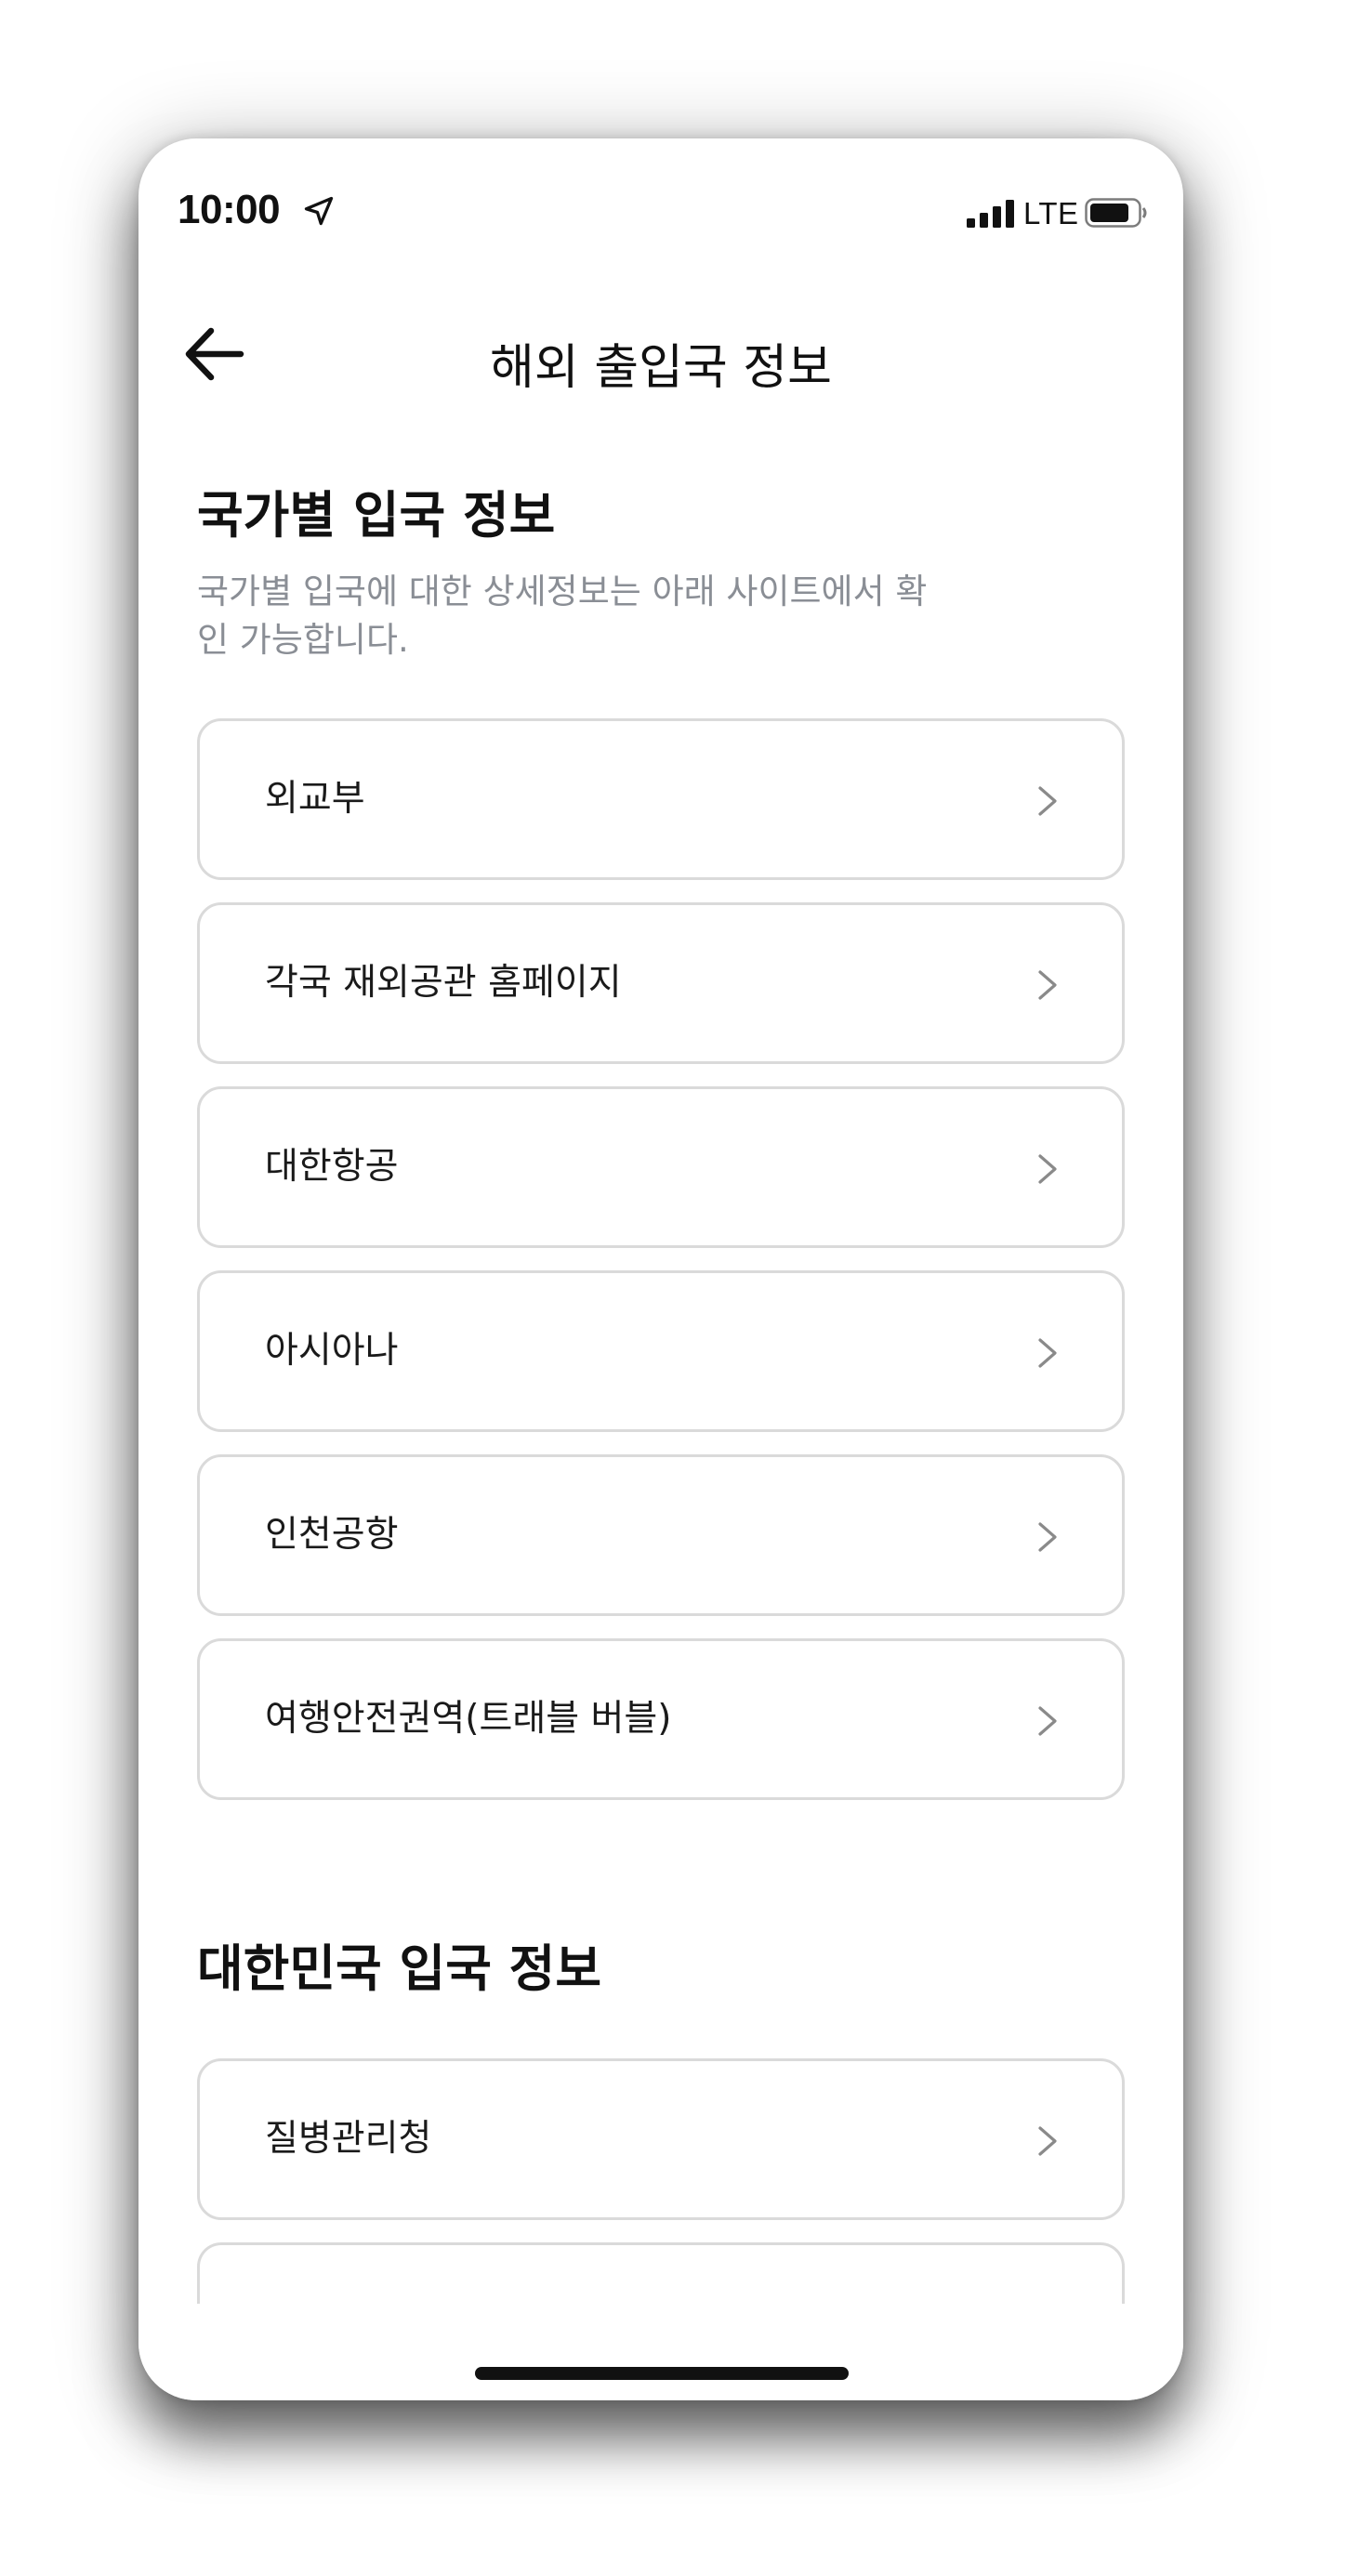 This screenshot has width=1358, height=2576. Describe the element at coordinates (468, 1719) in the screenshot. I see `link-label: 여행안전권역(트래블 버블)` at that location.